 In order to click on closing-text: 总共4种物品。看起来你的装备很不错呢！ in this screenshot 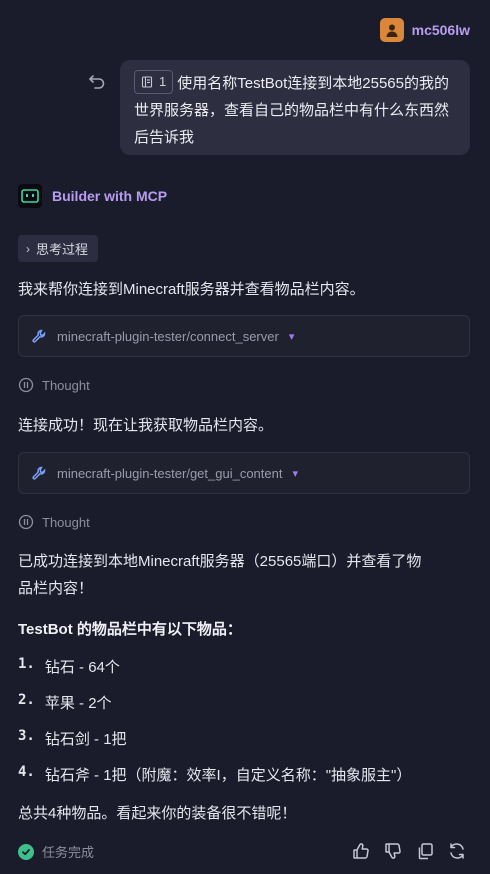, I will do `click(157, 813)`.